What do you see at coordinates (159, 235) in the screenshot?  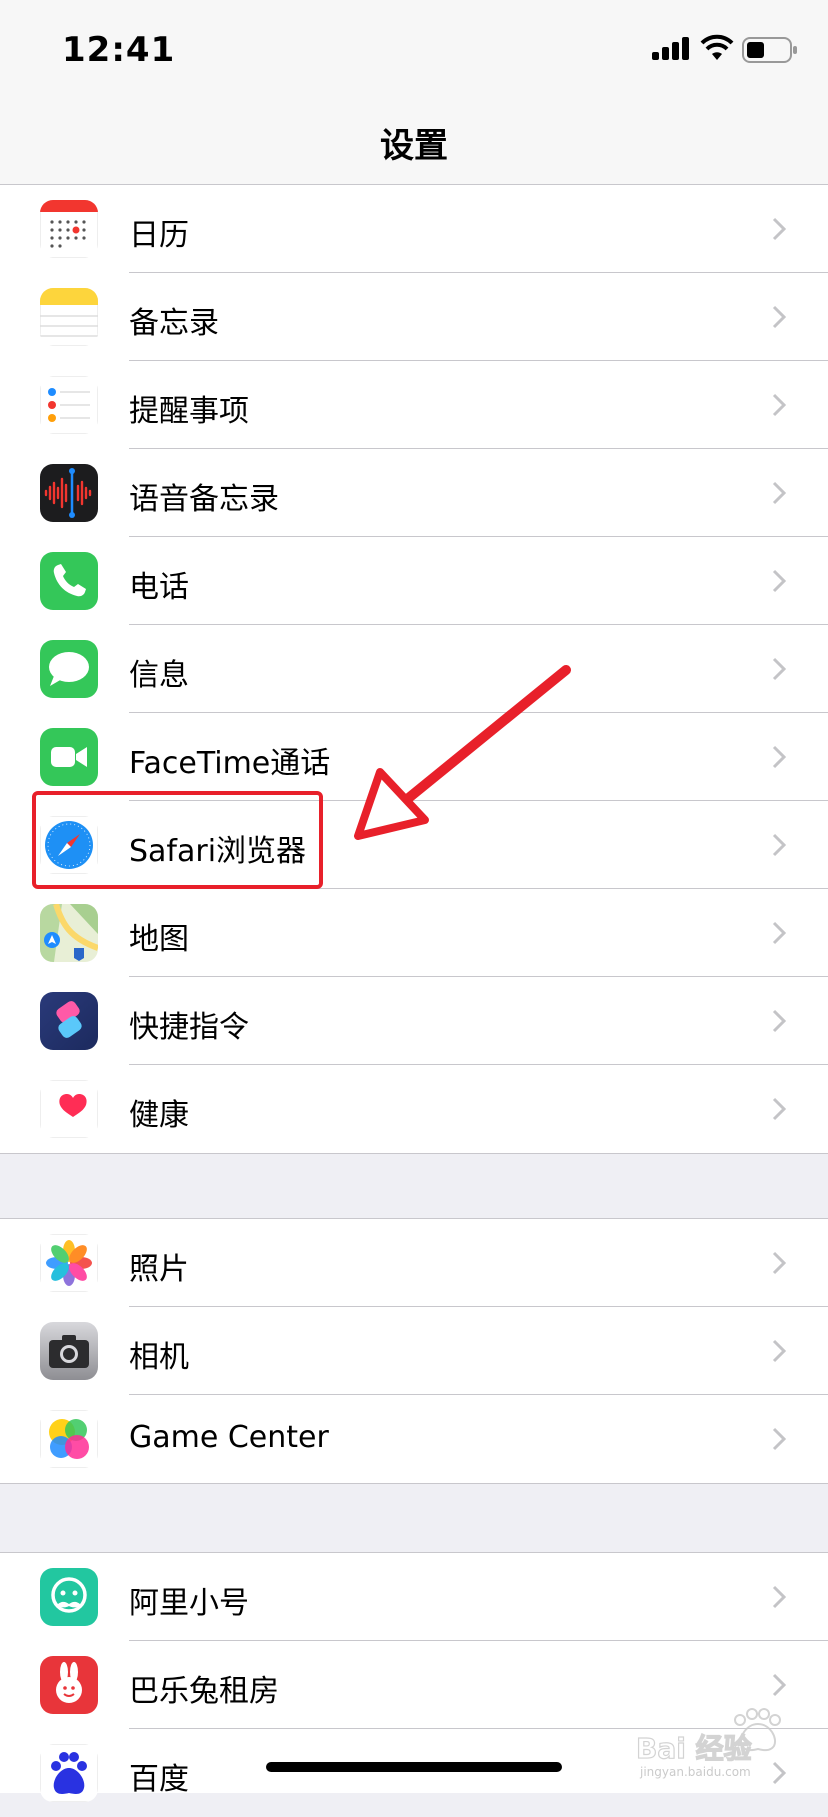 I see `settings-row-label: 日历` at bounding box center [159, 235].